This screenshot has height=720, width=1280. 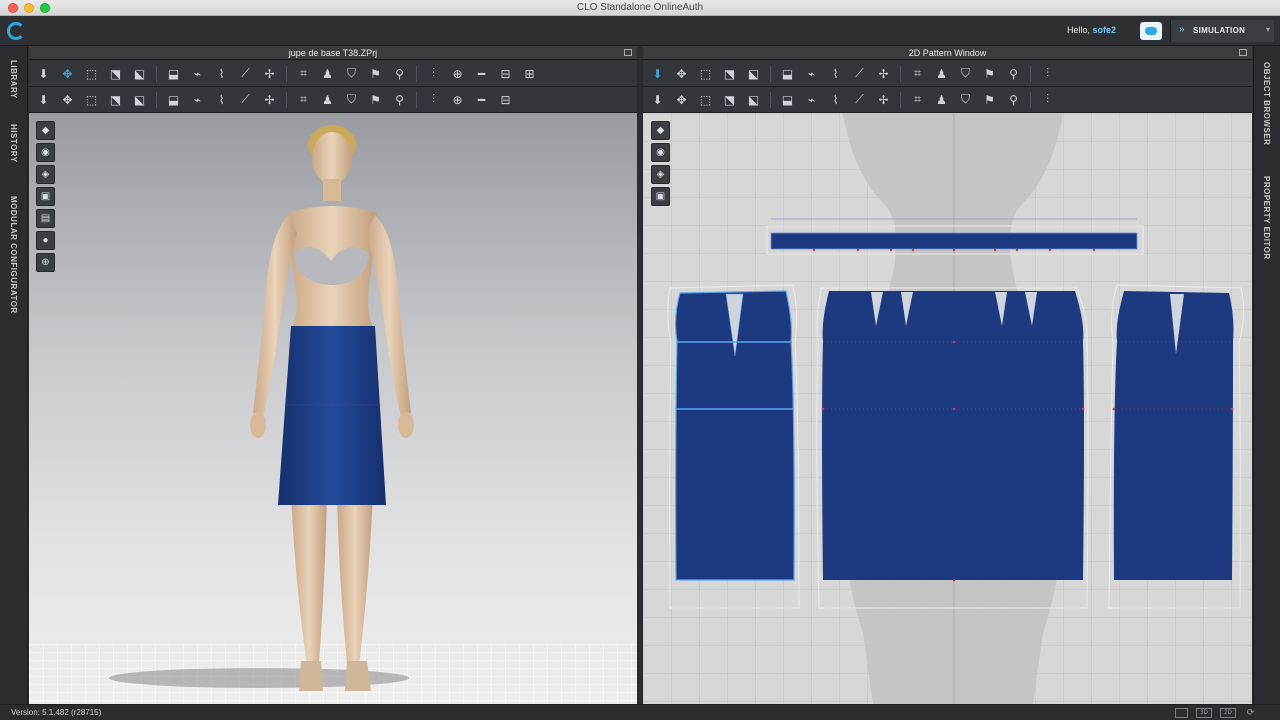 I want to click on shirt-icon: ⬓, so click(x=787, y=100).